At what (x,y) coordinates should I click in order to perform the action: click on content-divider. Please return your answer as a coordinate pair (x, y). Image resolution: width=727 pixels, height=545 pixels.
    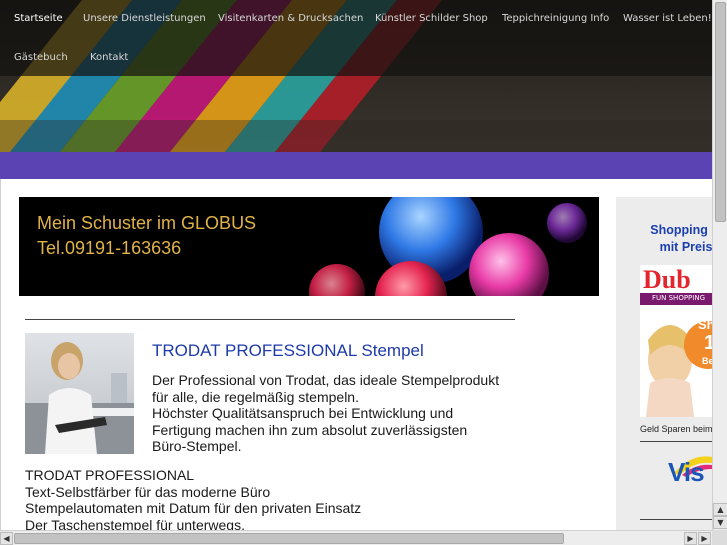
    Looking at the image, I should click on (270, 319).